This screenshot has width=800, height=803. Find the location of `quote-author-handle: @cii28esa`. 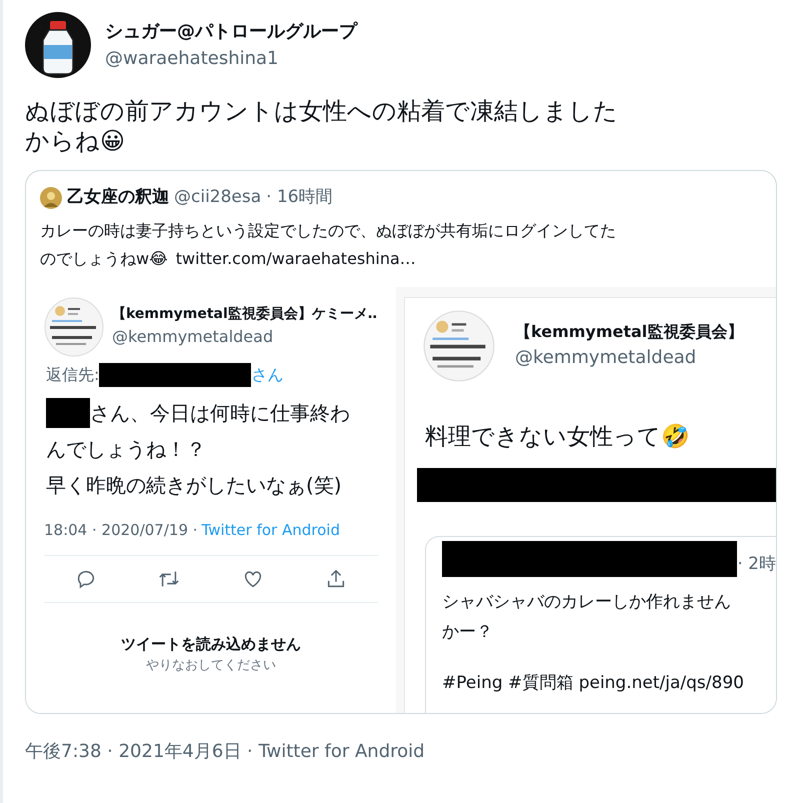

quote-author-handle: @cii28esa is located at coordinates (218, 197).